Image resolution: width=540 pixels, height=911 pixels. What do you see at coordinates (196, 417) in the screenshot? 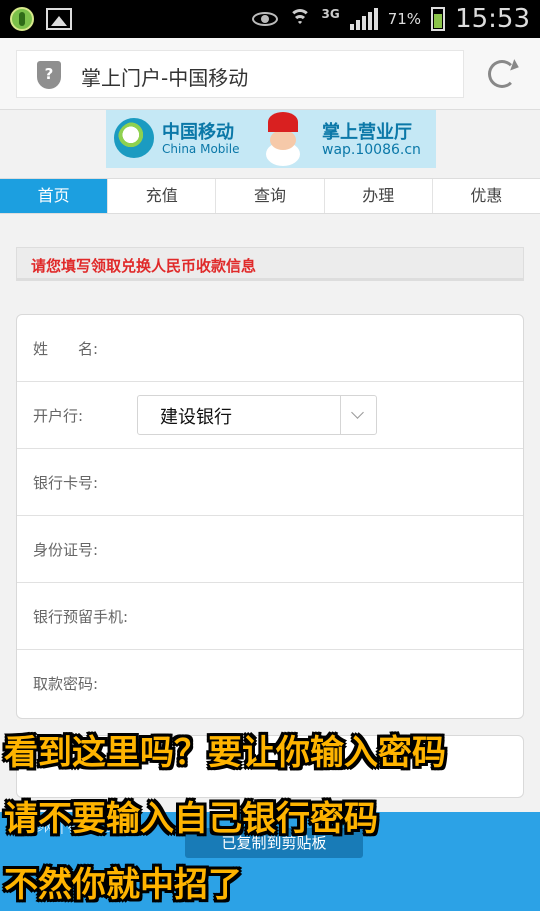
I see `bank-select-value: 建设银行` at bounding box center [196, 417].